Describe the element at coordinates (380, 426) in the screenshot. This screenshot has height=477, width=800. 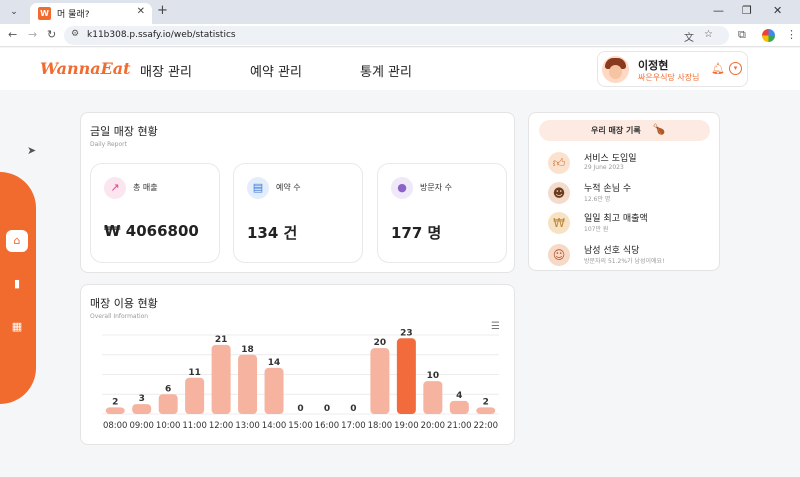
I see `x-tick-label: 18:00` at that location.